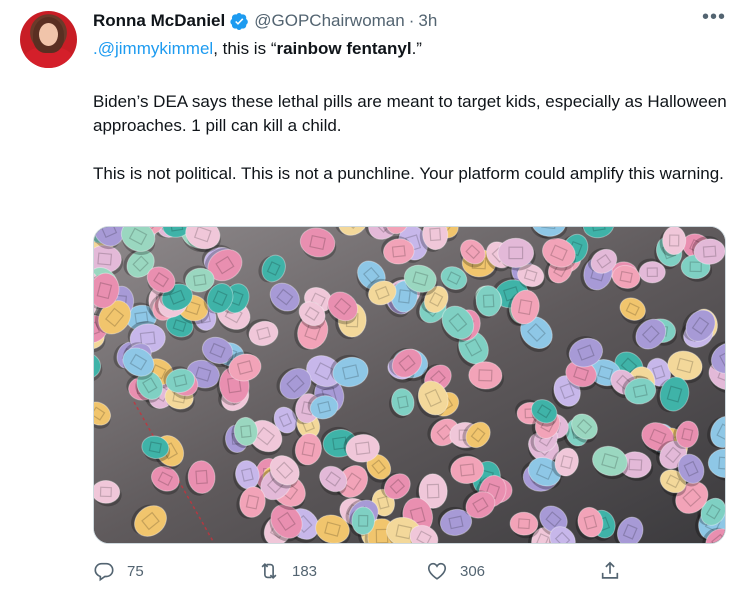 This screenshot has height=607, width=755. What do you see at coordinates (159, 21) in the screenshot?
I see `author-name: Ronna McDaniel` at bounding box center [159, 21].